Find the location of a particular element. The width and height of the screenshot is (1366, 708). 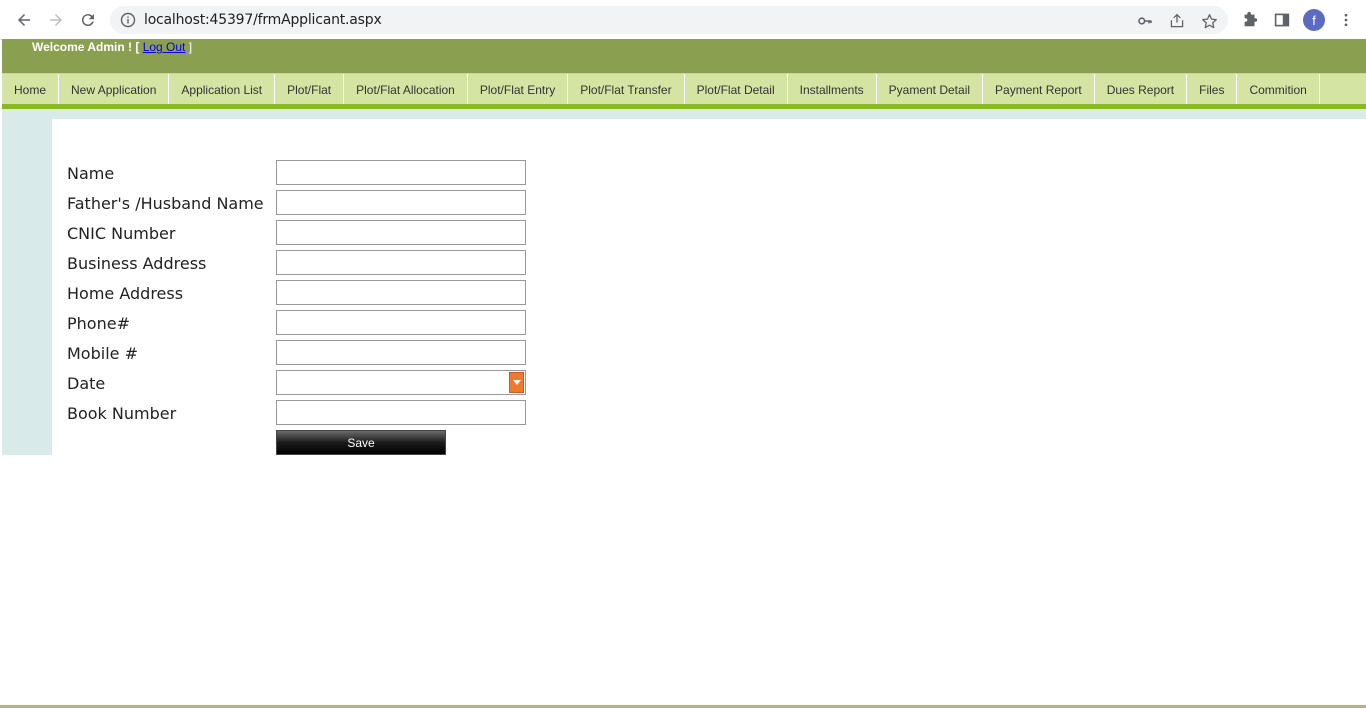

browser-toolbar: localhost:45397/frmApplicant.aspx f is located at coordinates (683, 20).